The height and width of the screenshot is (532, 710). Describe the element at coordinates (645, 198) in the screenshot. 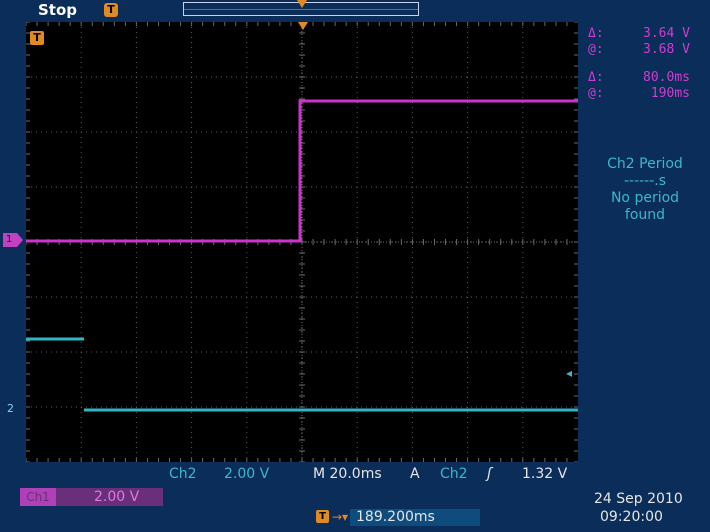

I see `measurement-status-1: No period` at that location.